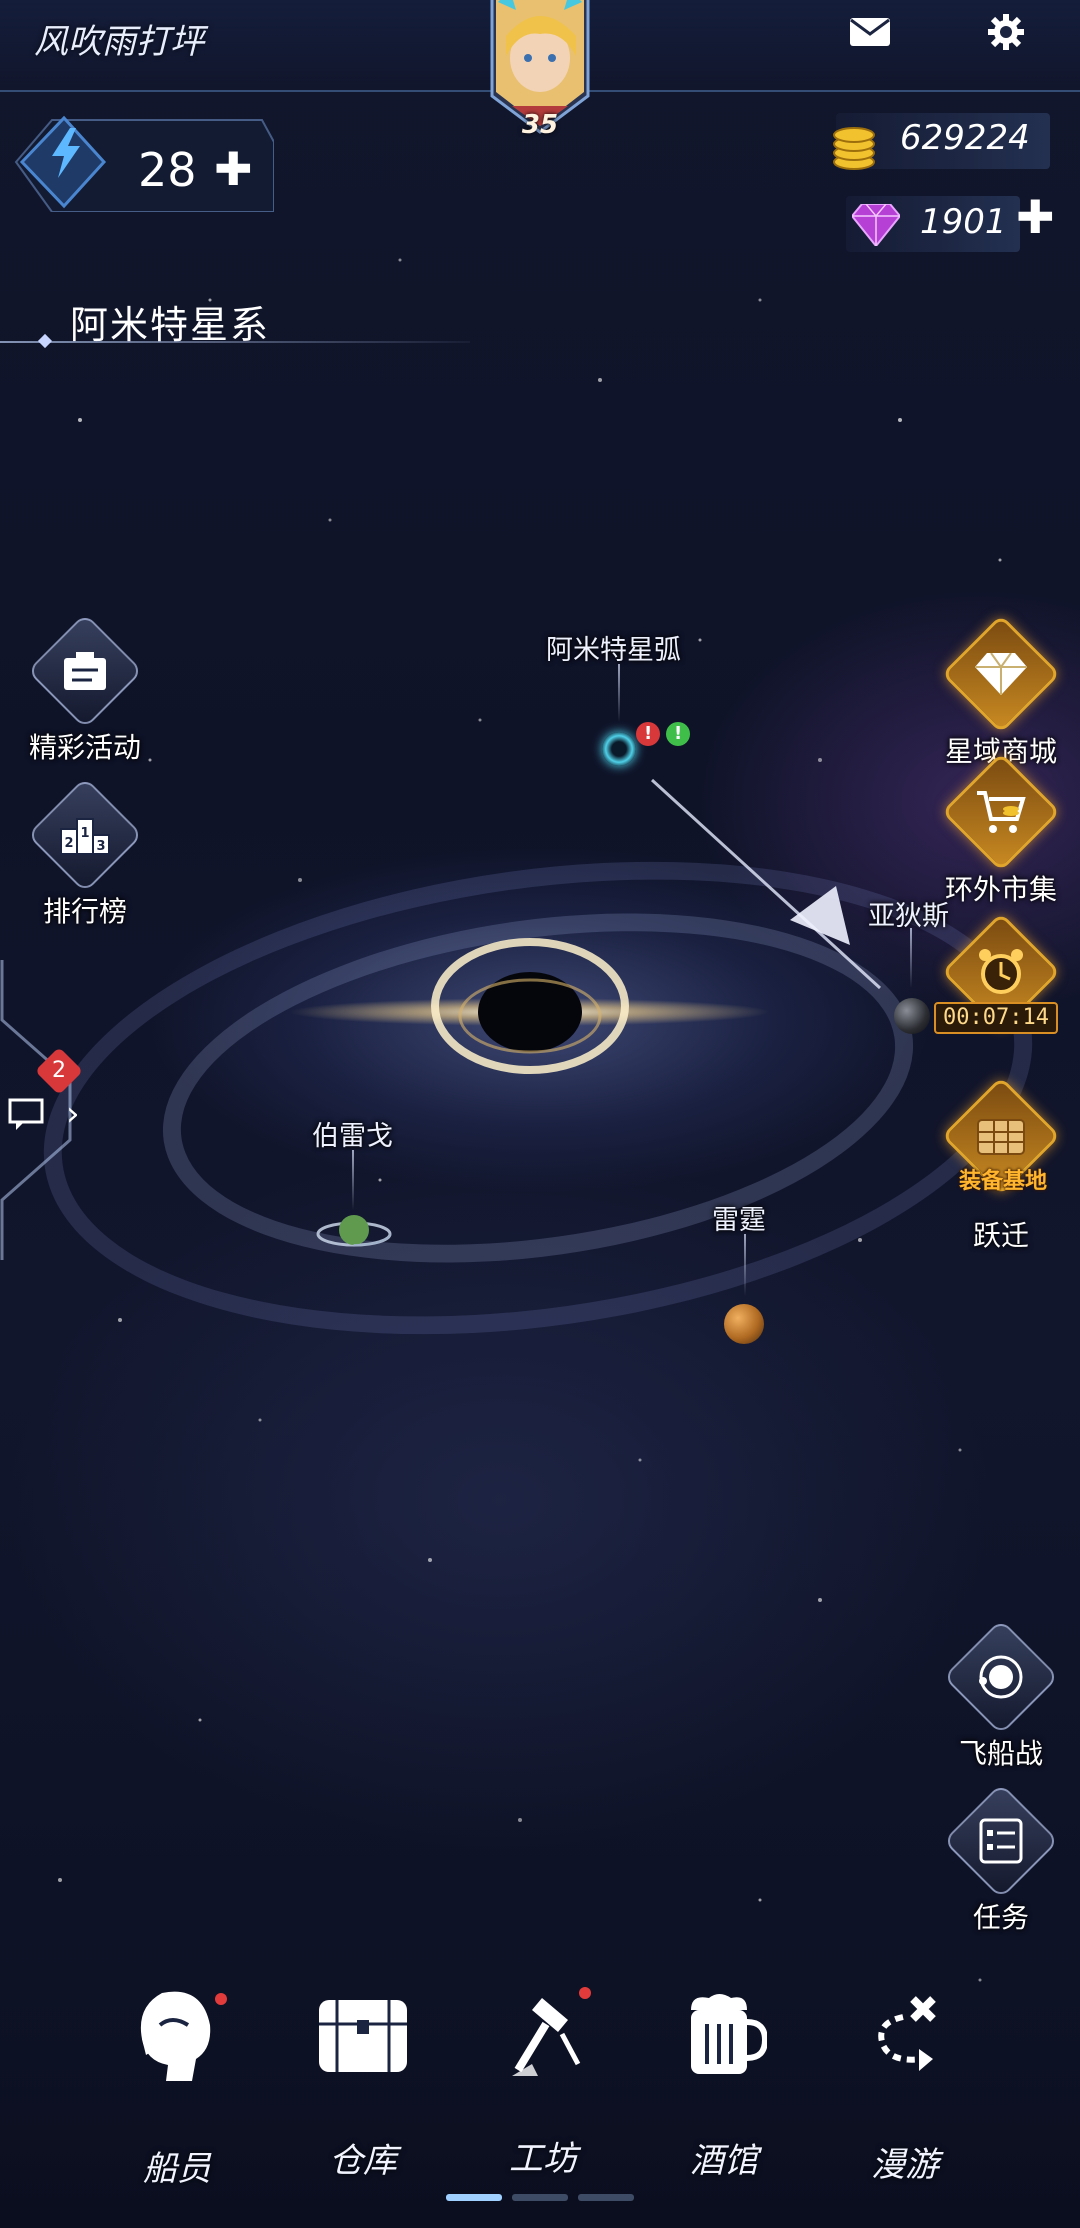 The height and width of the screenshot is (2228, 1080). I want to click on planet-label-bolego: 伯雷戈, so click(352, 1136).